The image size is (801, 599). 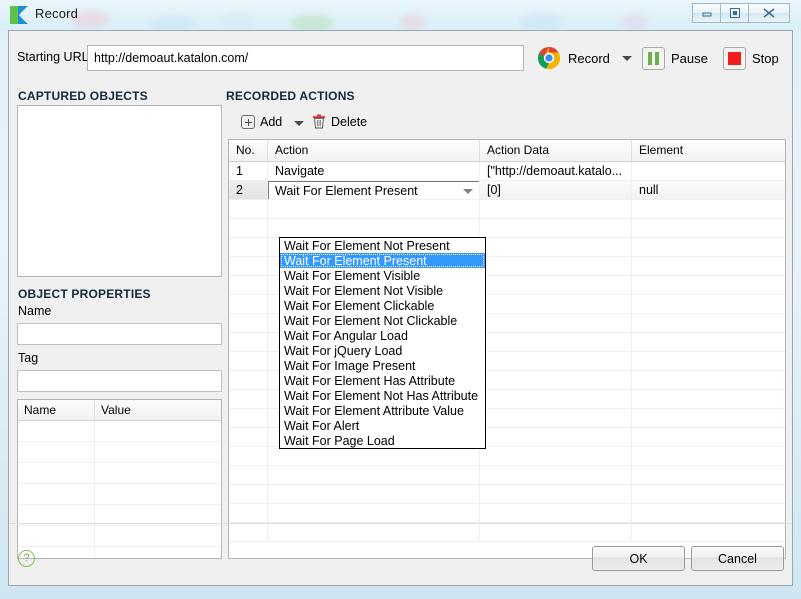 I want to click on cell-action-editor: Wait For Element Present, so click(x=374, y=190).